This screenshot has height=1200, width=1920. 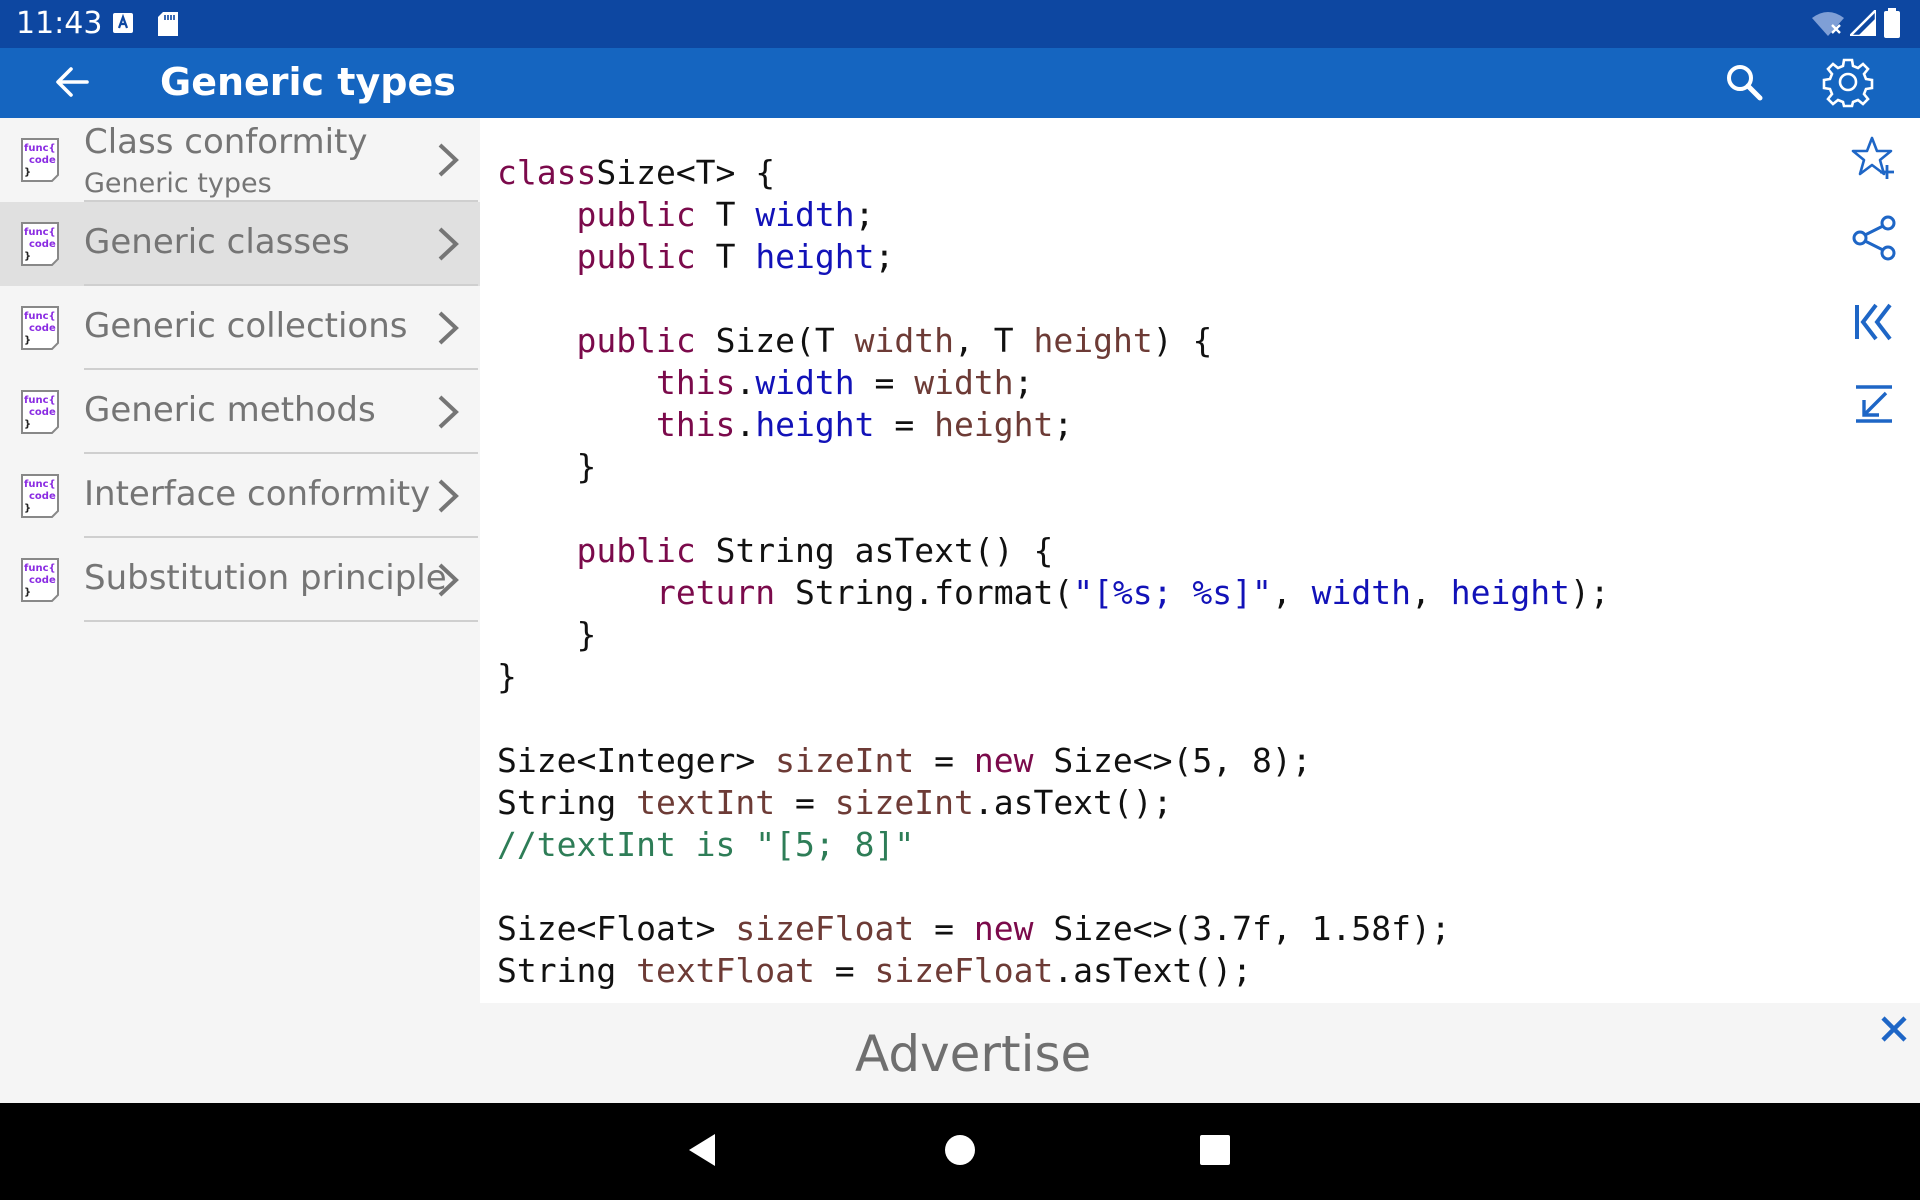 I want to click on back-triangle-icon, so click(x=703, y=1152).